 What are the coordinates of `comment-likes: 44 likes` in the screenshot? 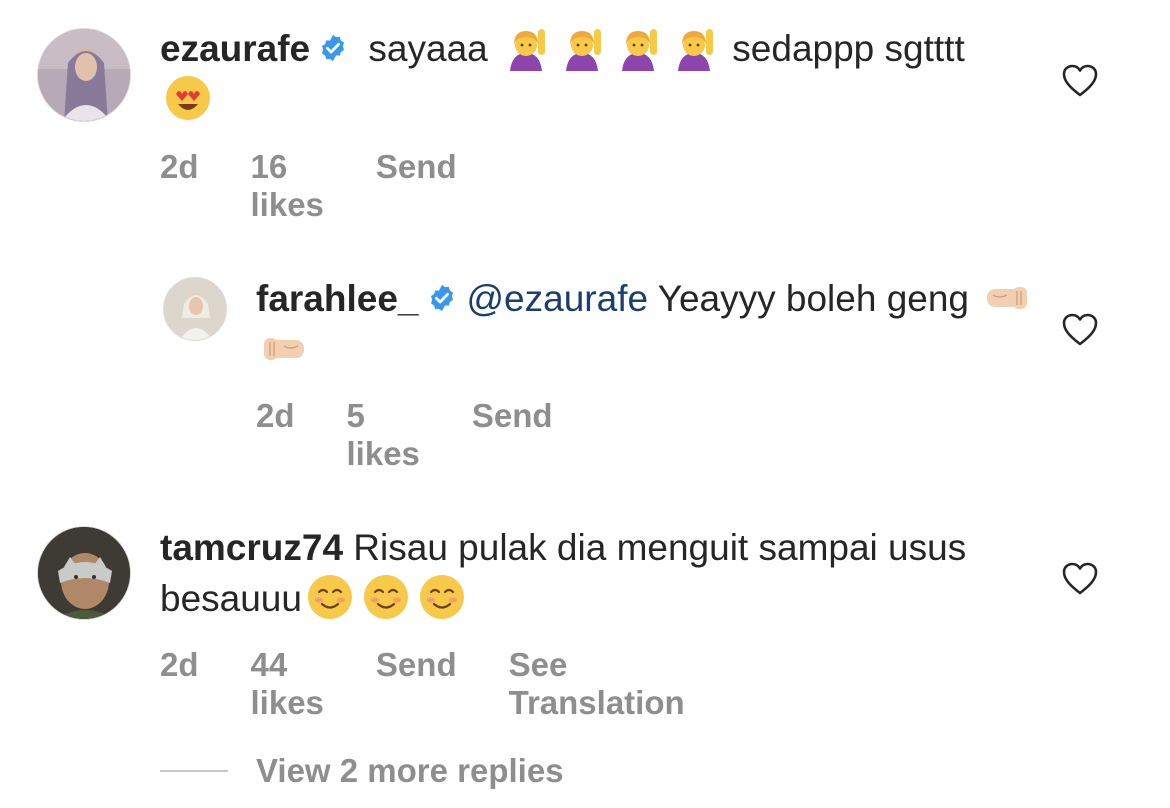 It's located at (287, 684).